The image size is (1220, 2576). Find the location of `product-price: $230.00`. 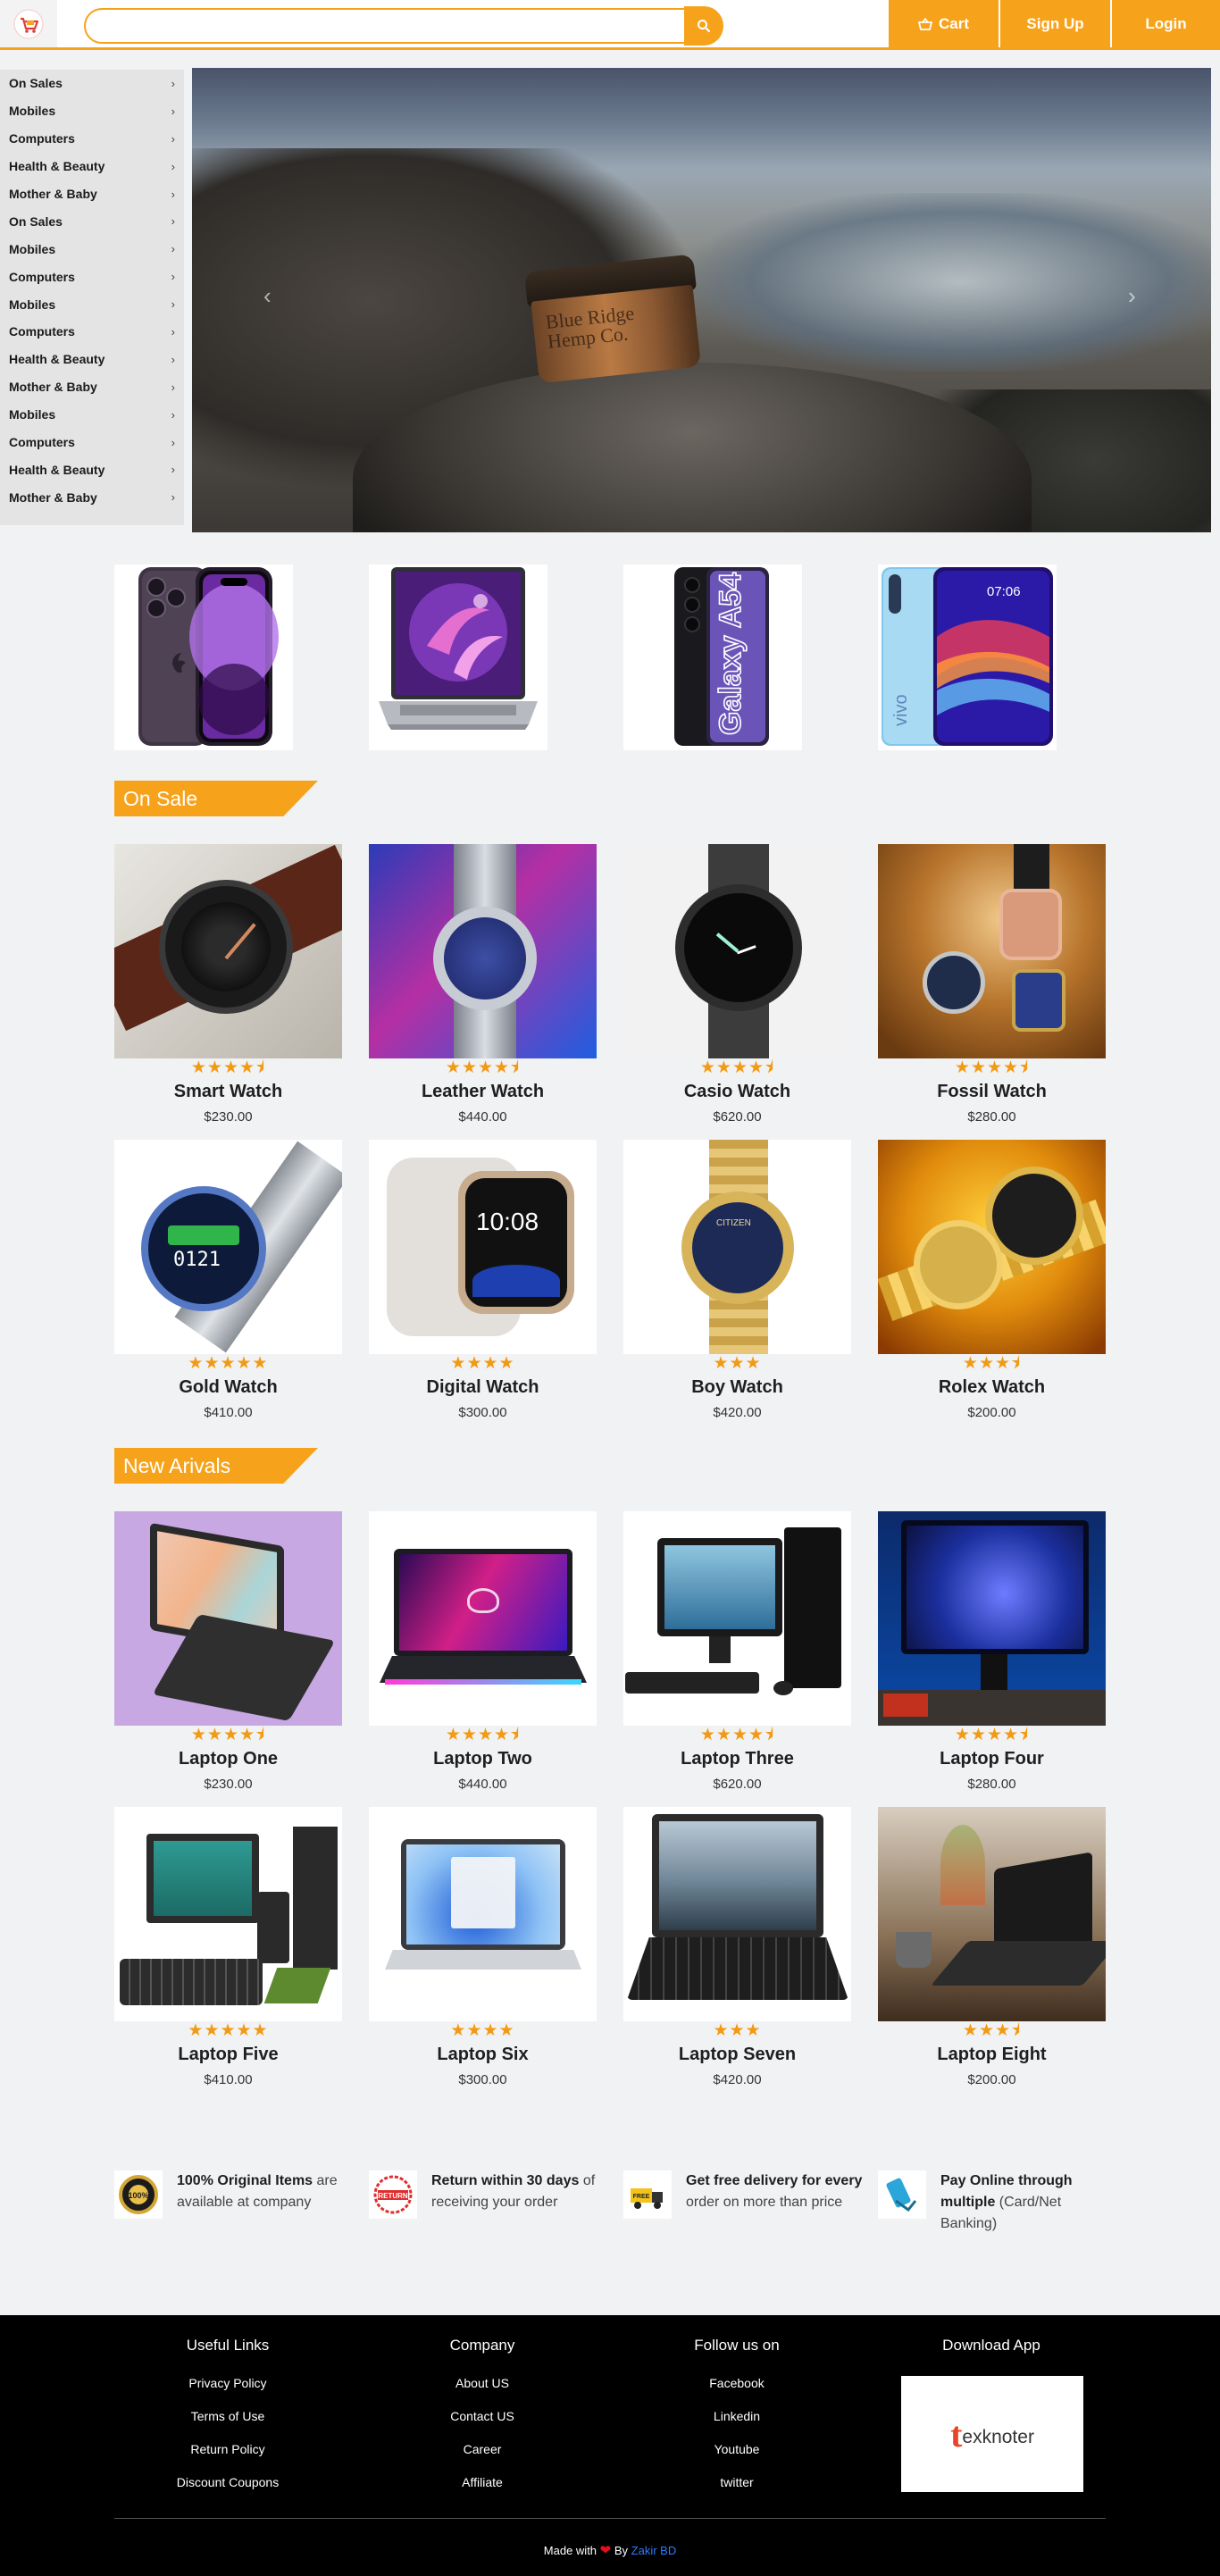

product-price: $230.00 is located at coordinates (228, 1785).